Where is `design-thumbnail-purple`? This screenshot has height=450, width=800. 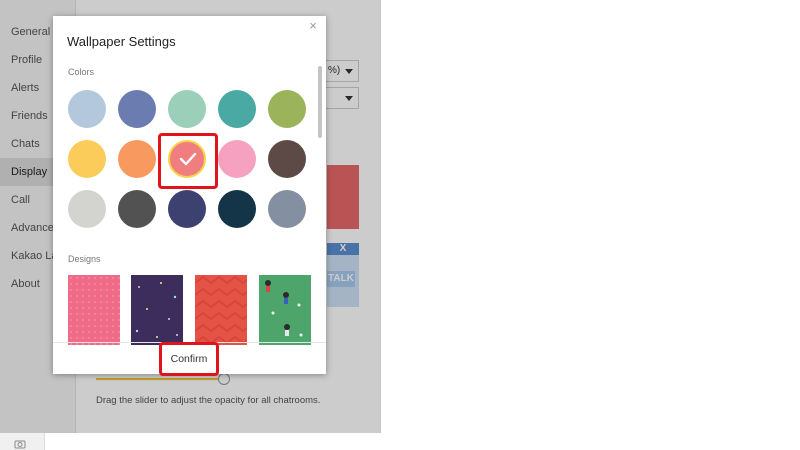
design-thumbnail-purple is located at coordinates (157, 310).